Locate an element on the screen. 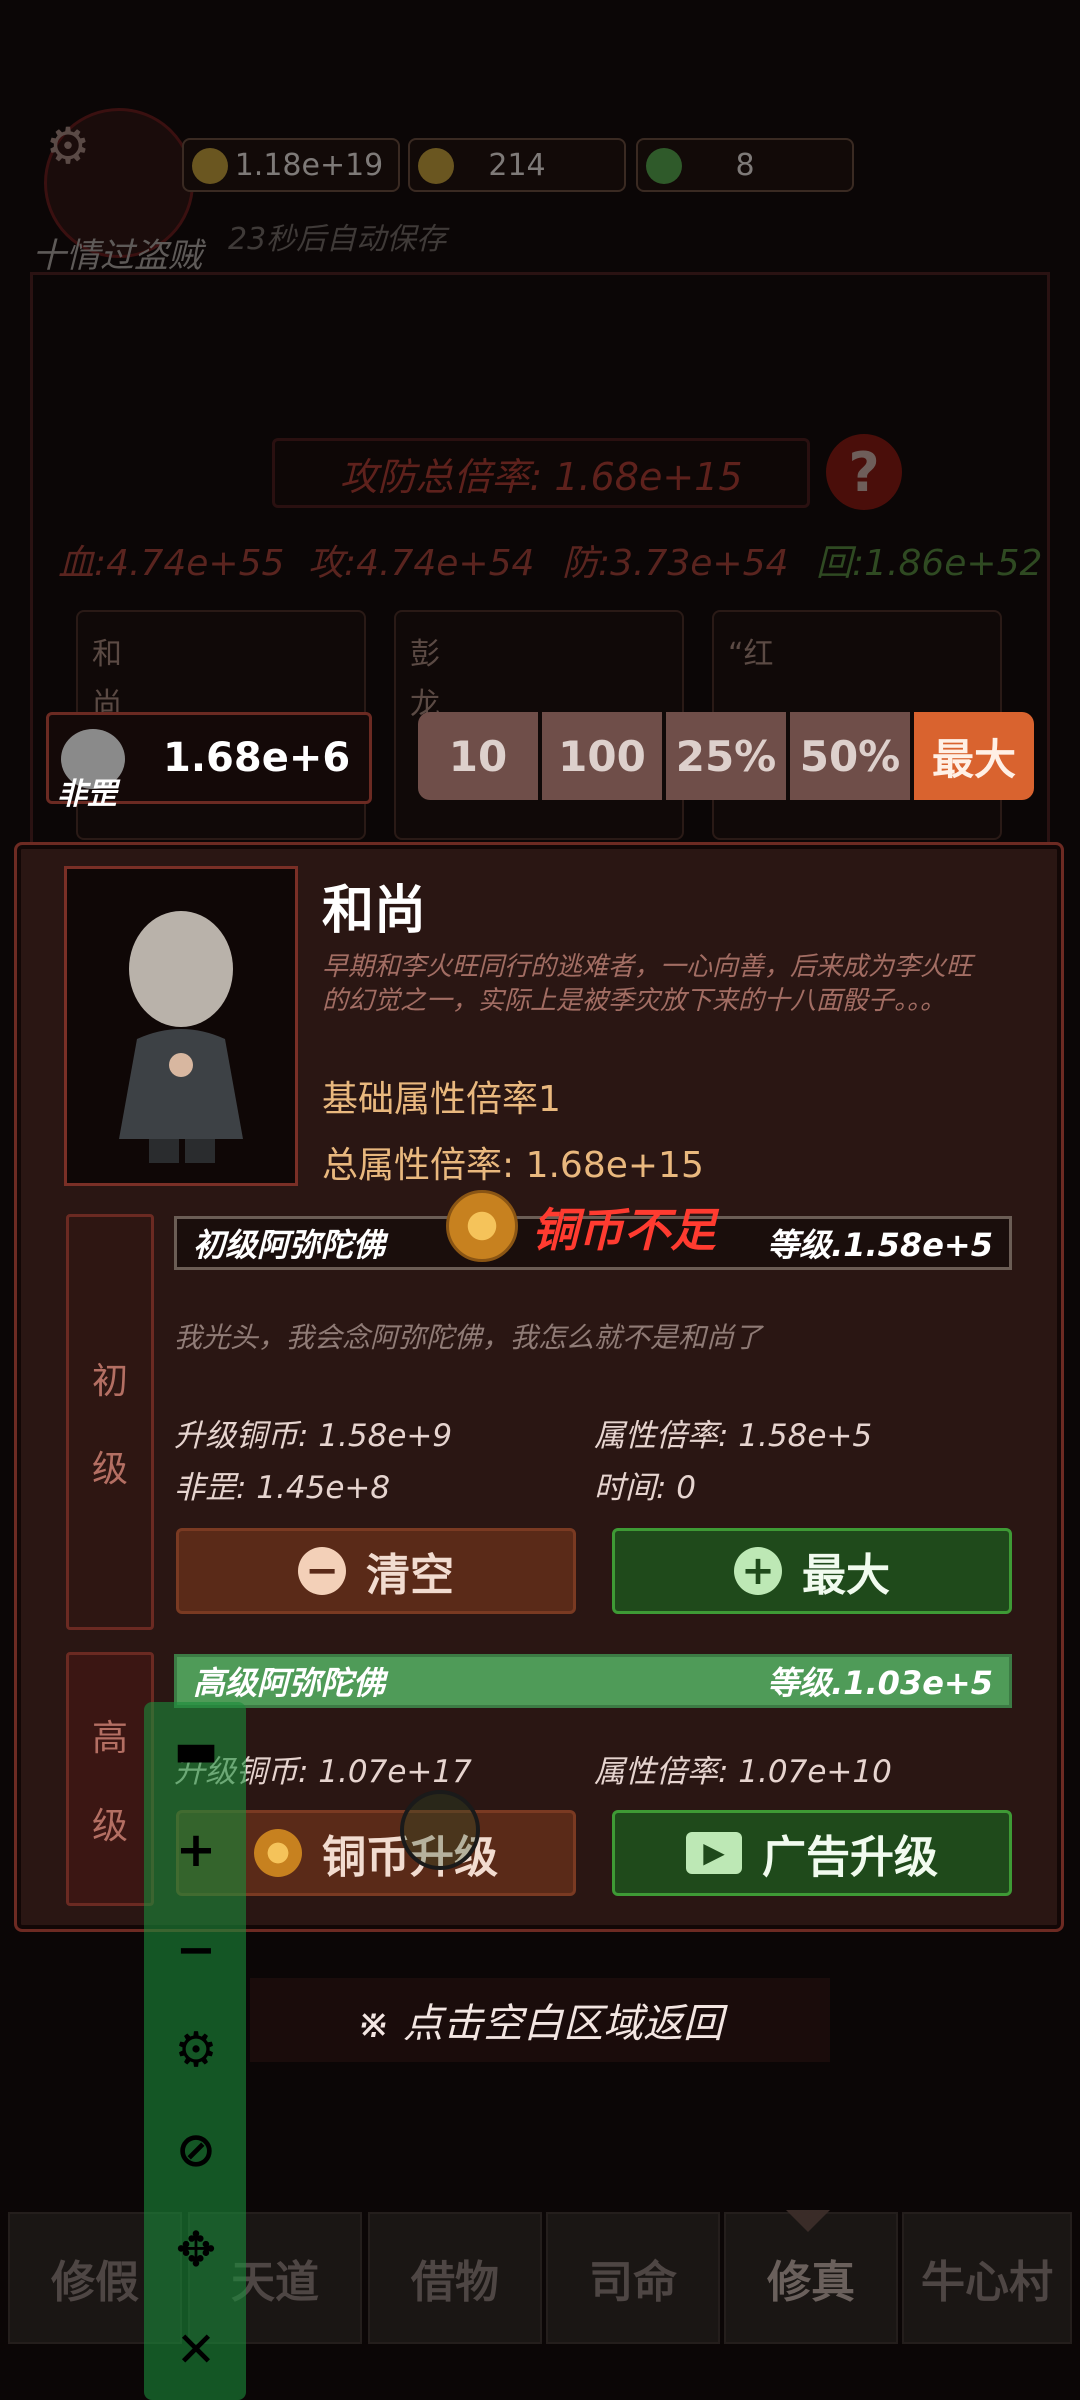  total-rate-box: 攻防总倍率: 1.68e+15 is located at coordinates (541, 473).